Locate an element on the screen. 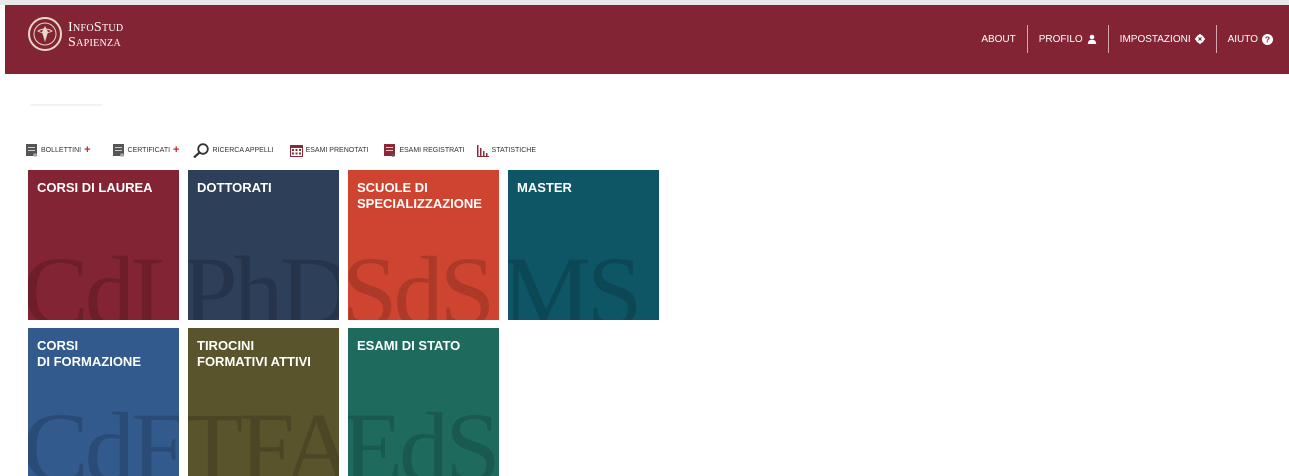 The image size is (1289, 476). tile-corsi-di-laurea-watermark: CdL is located at coordinates (103, 278).